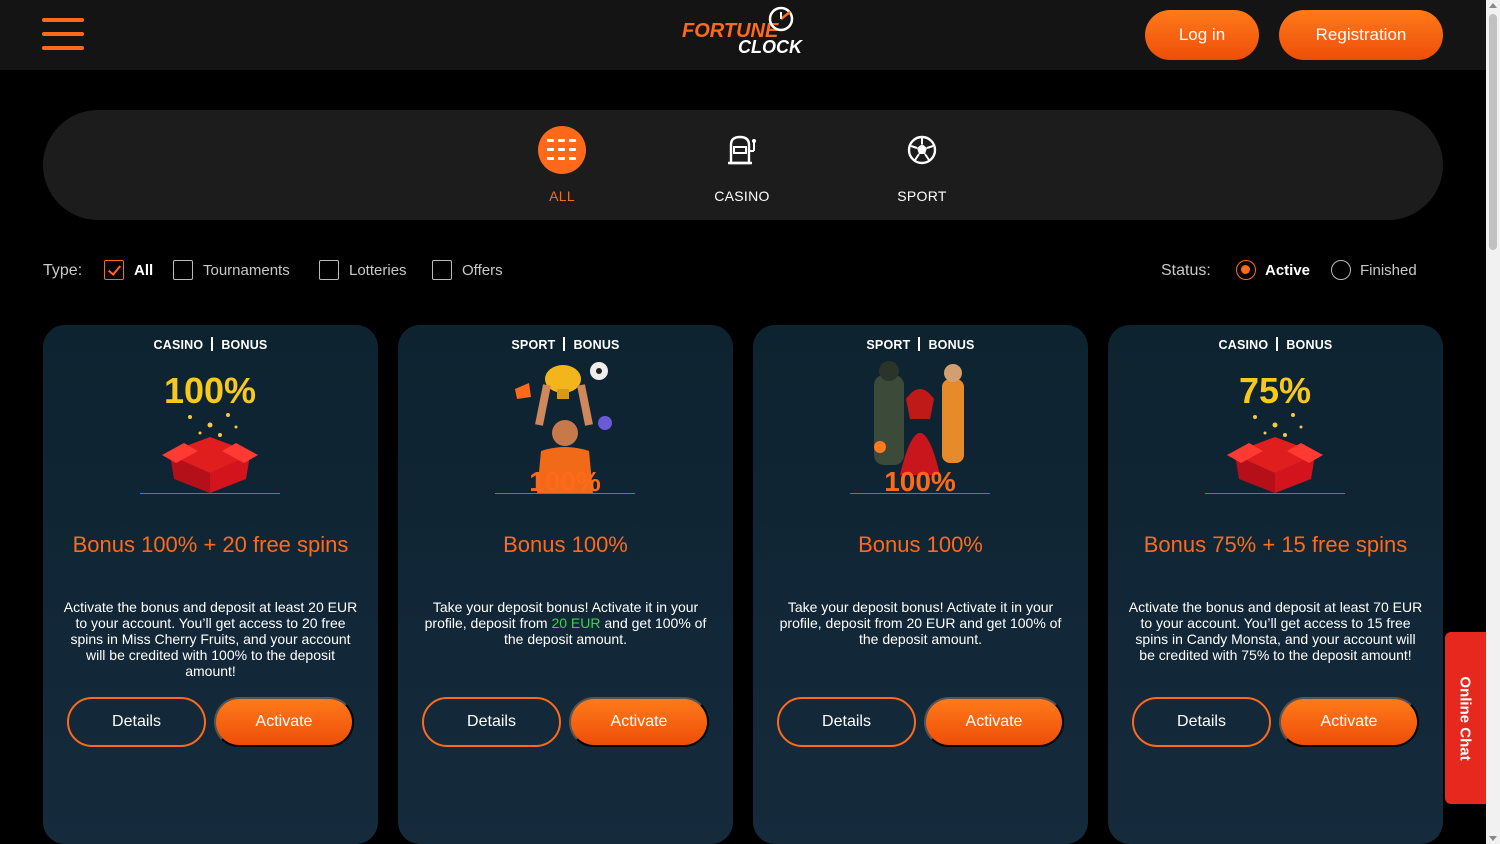 Image resolution: width=1500 pixels, height=844 pixels. I want to click on filter-offers-label: Offers, so click(482, 270).